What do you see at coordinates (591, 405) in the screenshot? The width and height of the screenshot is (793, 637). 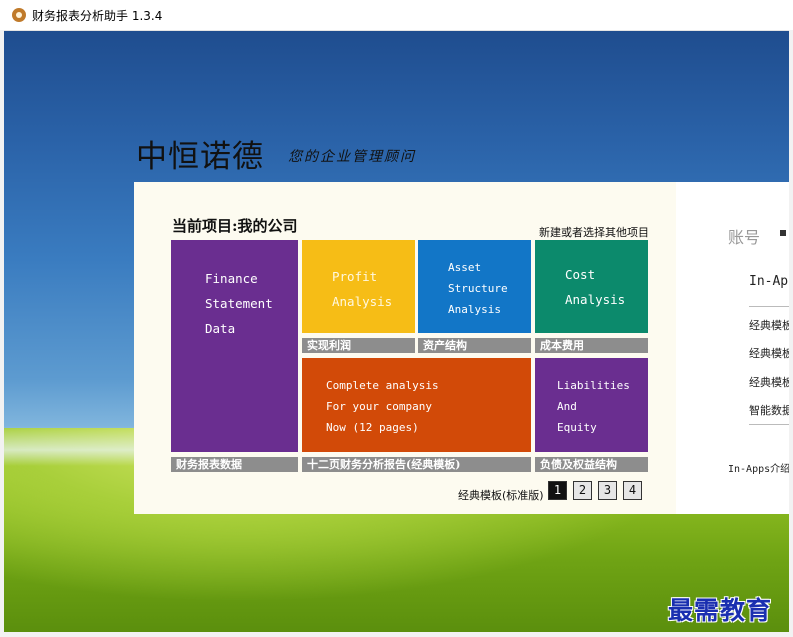 I see `liabilities-equity-tile: Liabilities And Equity` at bounding box center [591, 405].